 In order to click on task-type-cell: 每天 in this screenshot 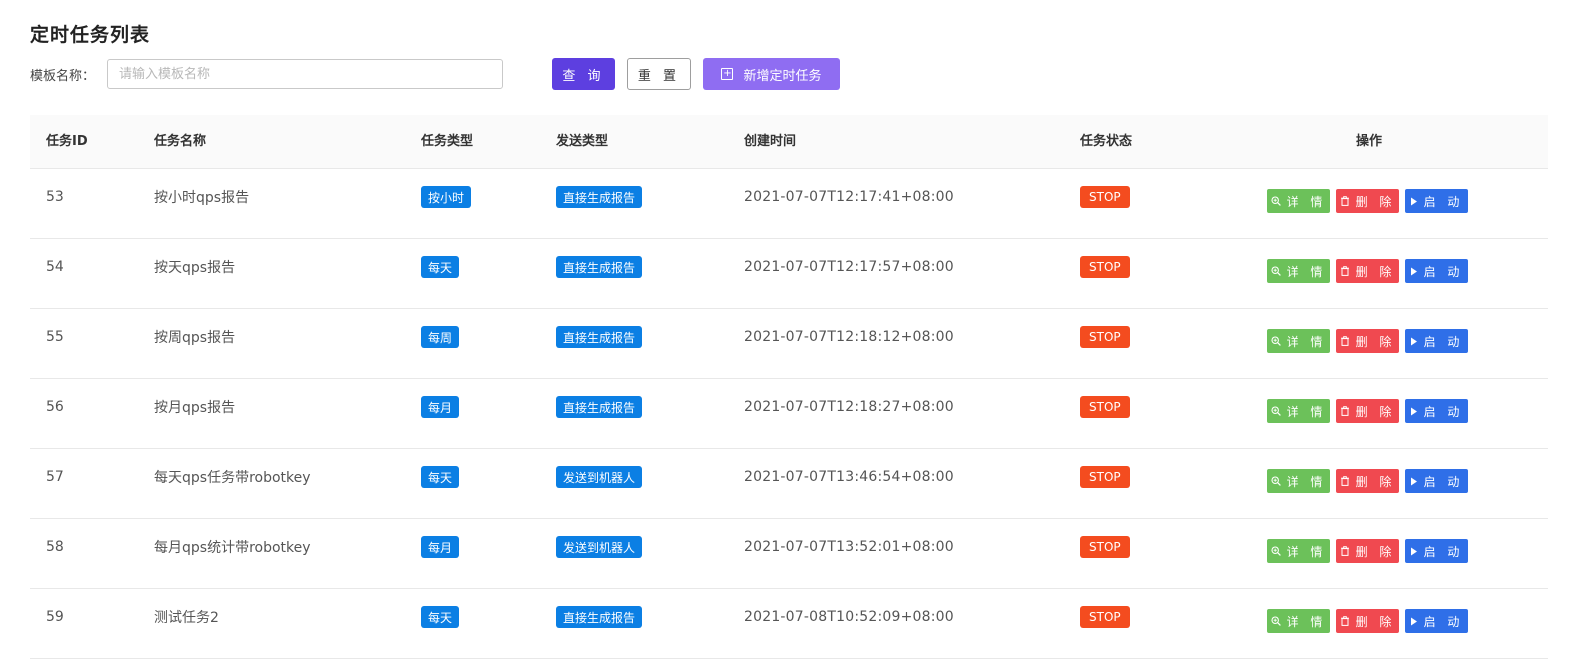, I will do `click(440, 617)`.